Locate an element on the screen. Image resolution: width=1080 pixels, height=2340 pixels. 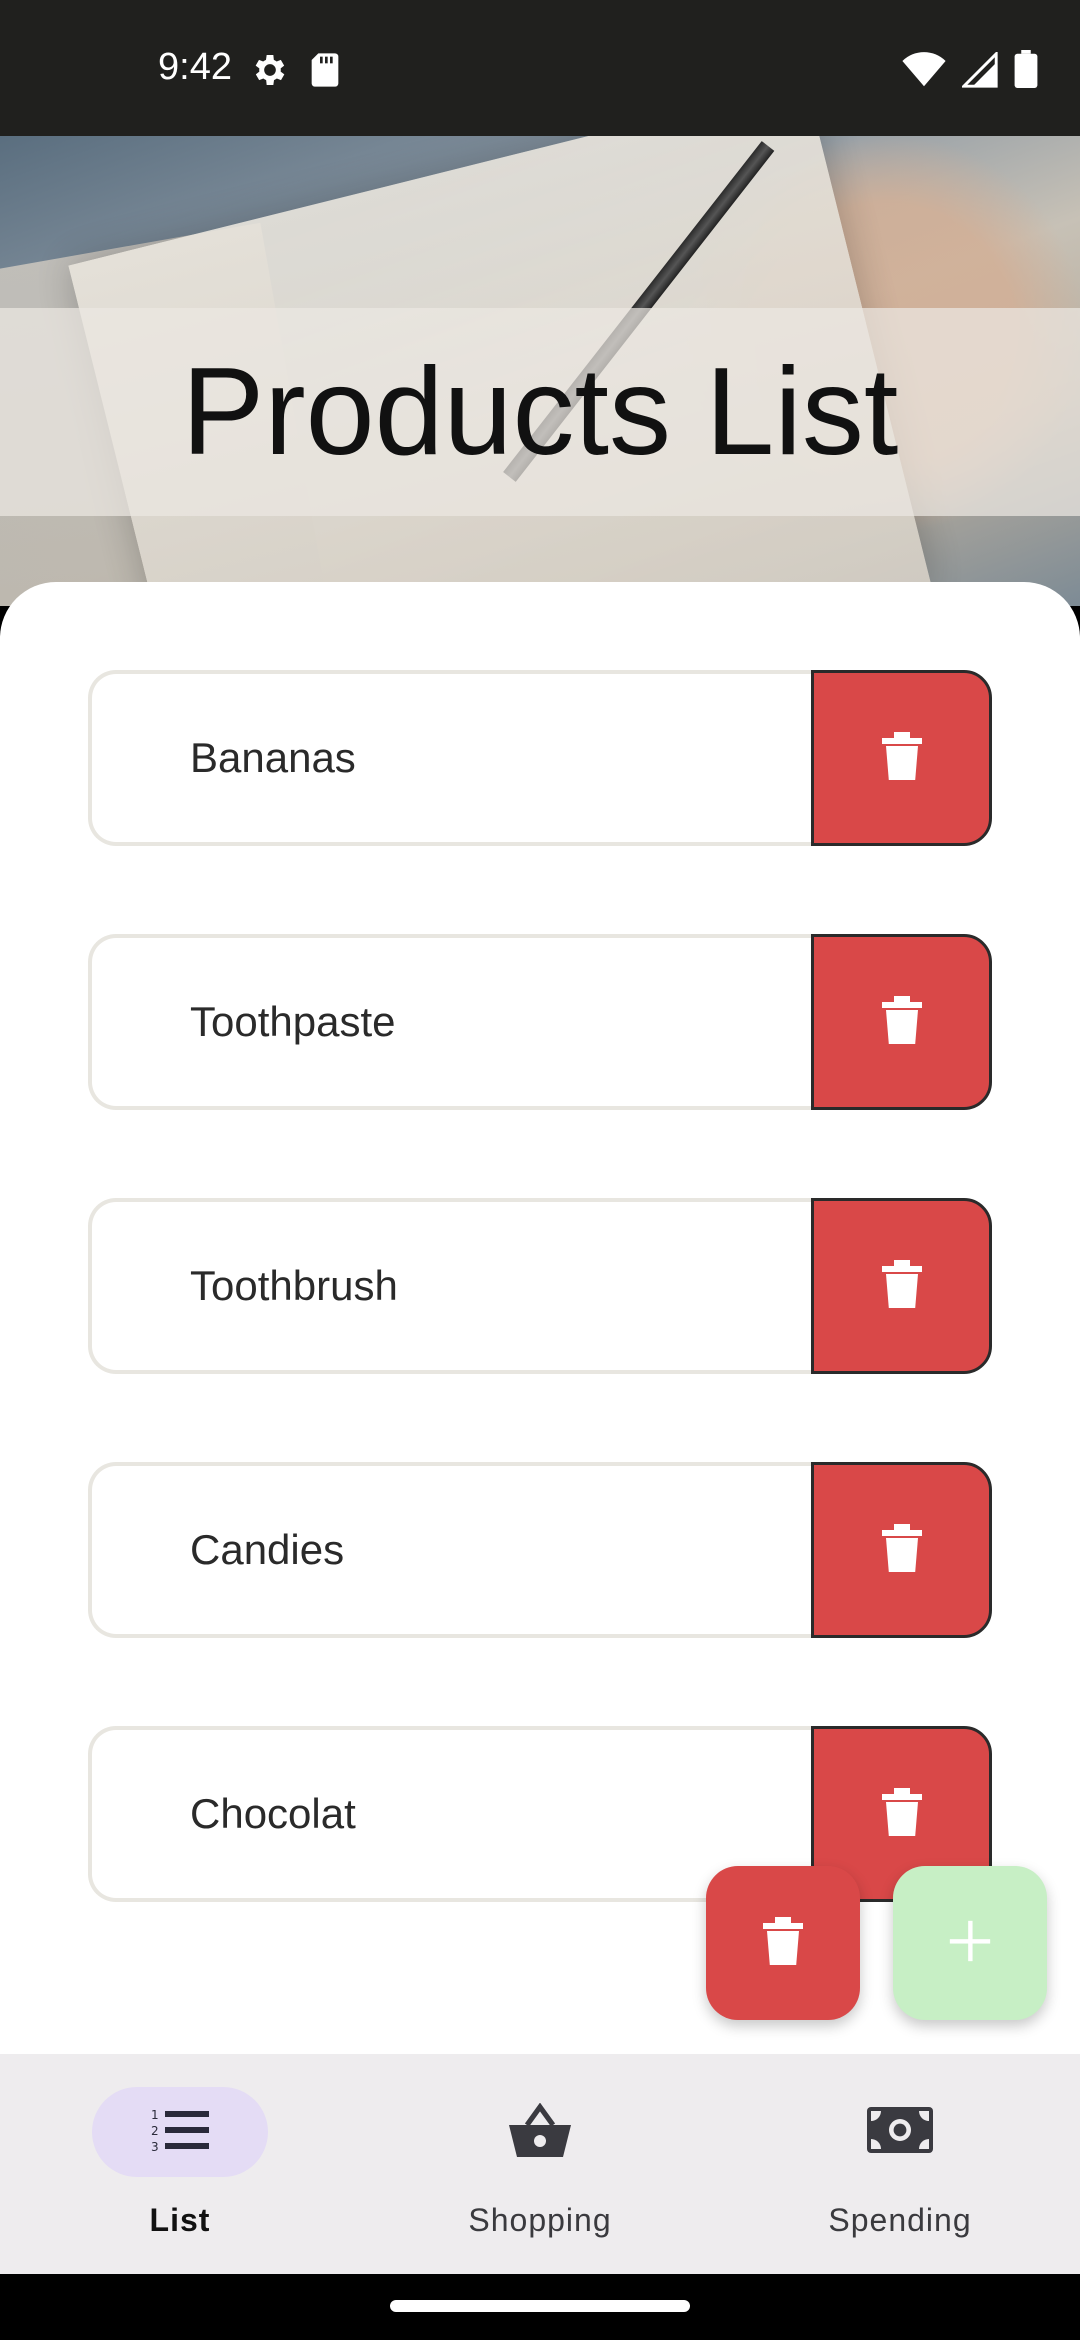
bottom-navigation: 1 2 3 List Shopping Spending is located at coordinates (540, 2164).